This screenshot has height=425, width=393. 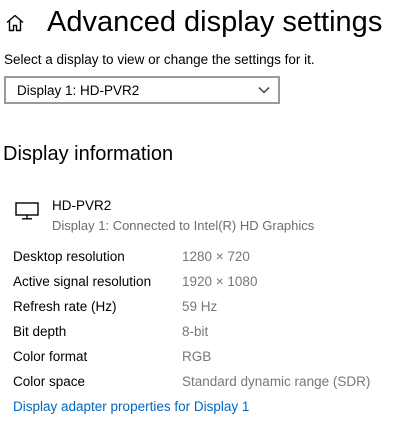 What do you see at coordinates (88, 154) in the screenshot?
I see `display-information-heading: Display information` at bounding box center [88, 154].